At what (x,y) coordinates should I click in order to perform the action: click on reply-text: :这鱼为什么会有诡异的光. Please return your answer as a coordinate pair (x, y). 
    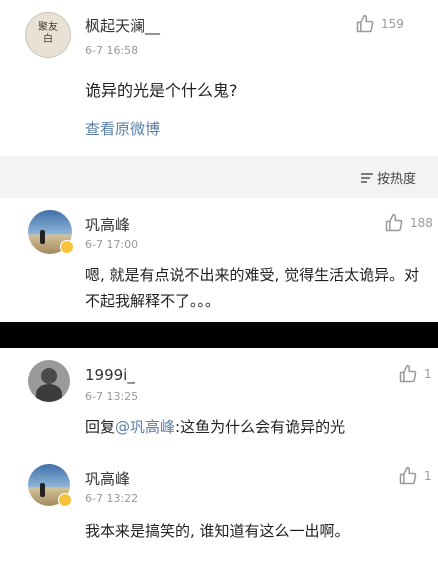
    Looking at the image, I should click on (260, 427).